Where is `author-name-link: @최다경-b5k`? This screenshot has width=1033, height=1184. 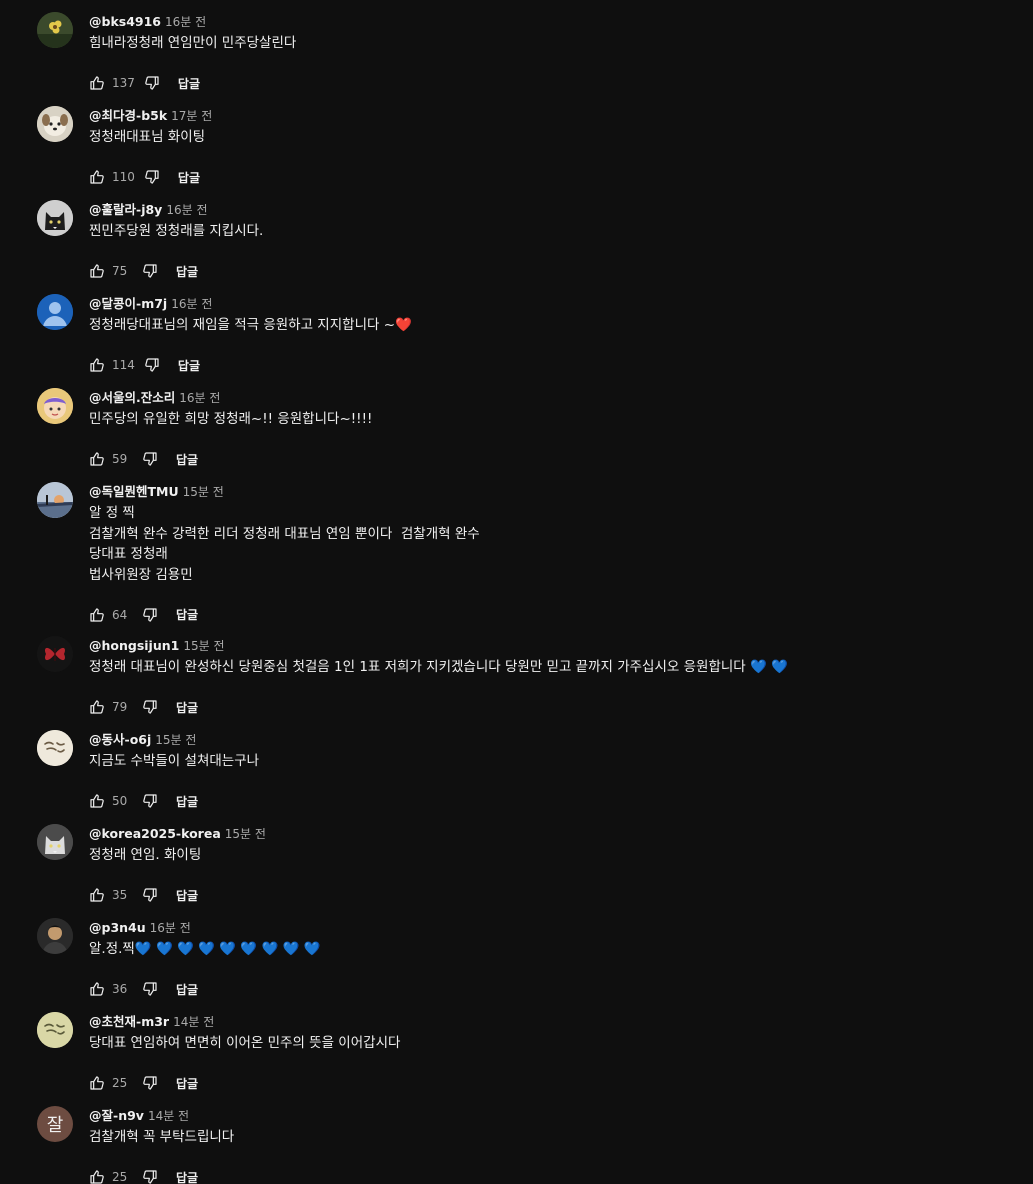
author-name-link: @최다경-b5k is located at coordinates (128, 115).